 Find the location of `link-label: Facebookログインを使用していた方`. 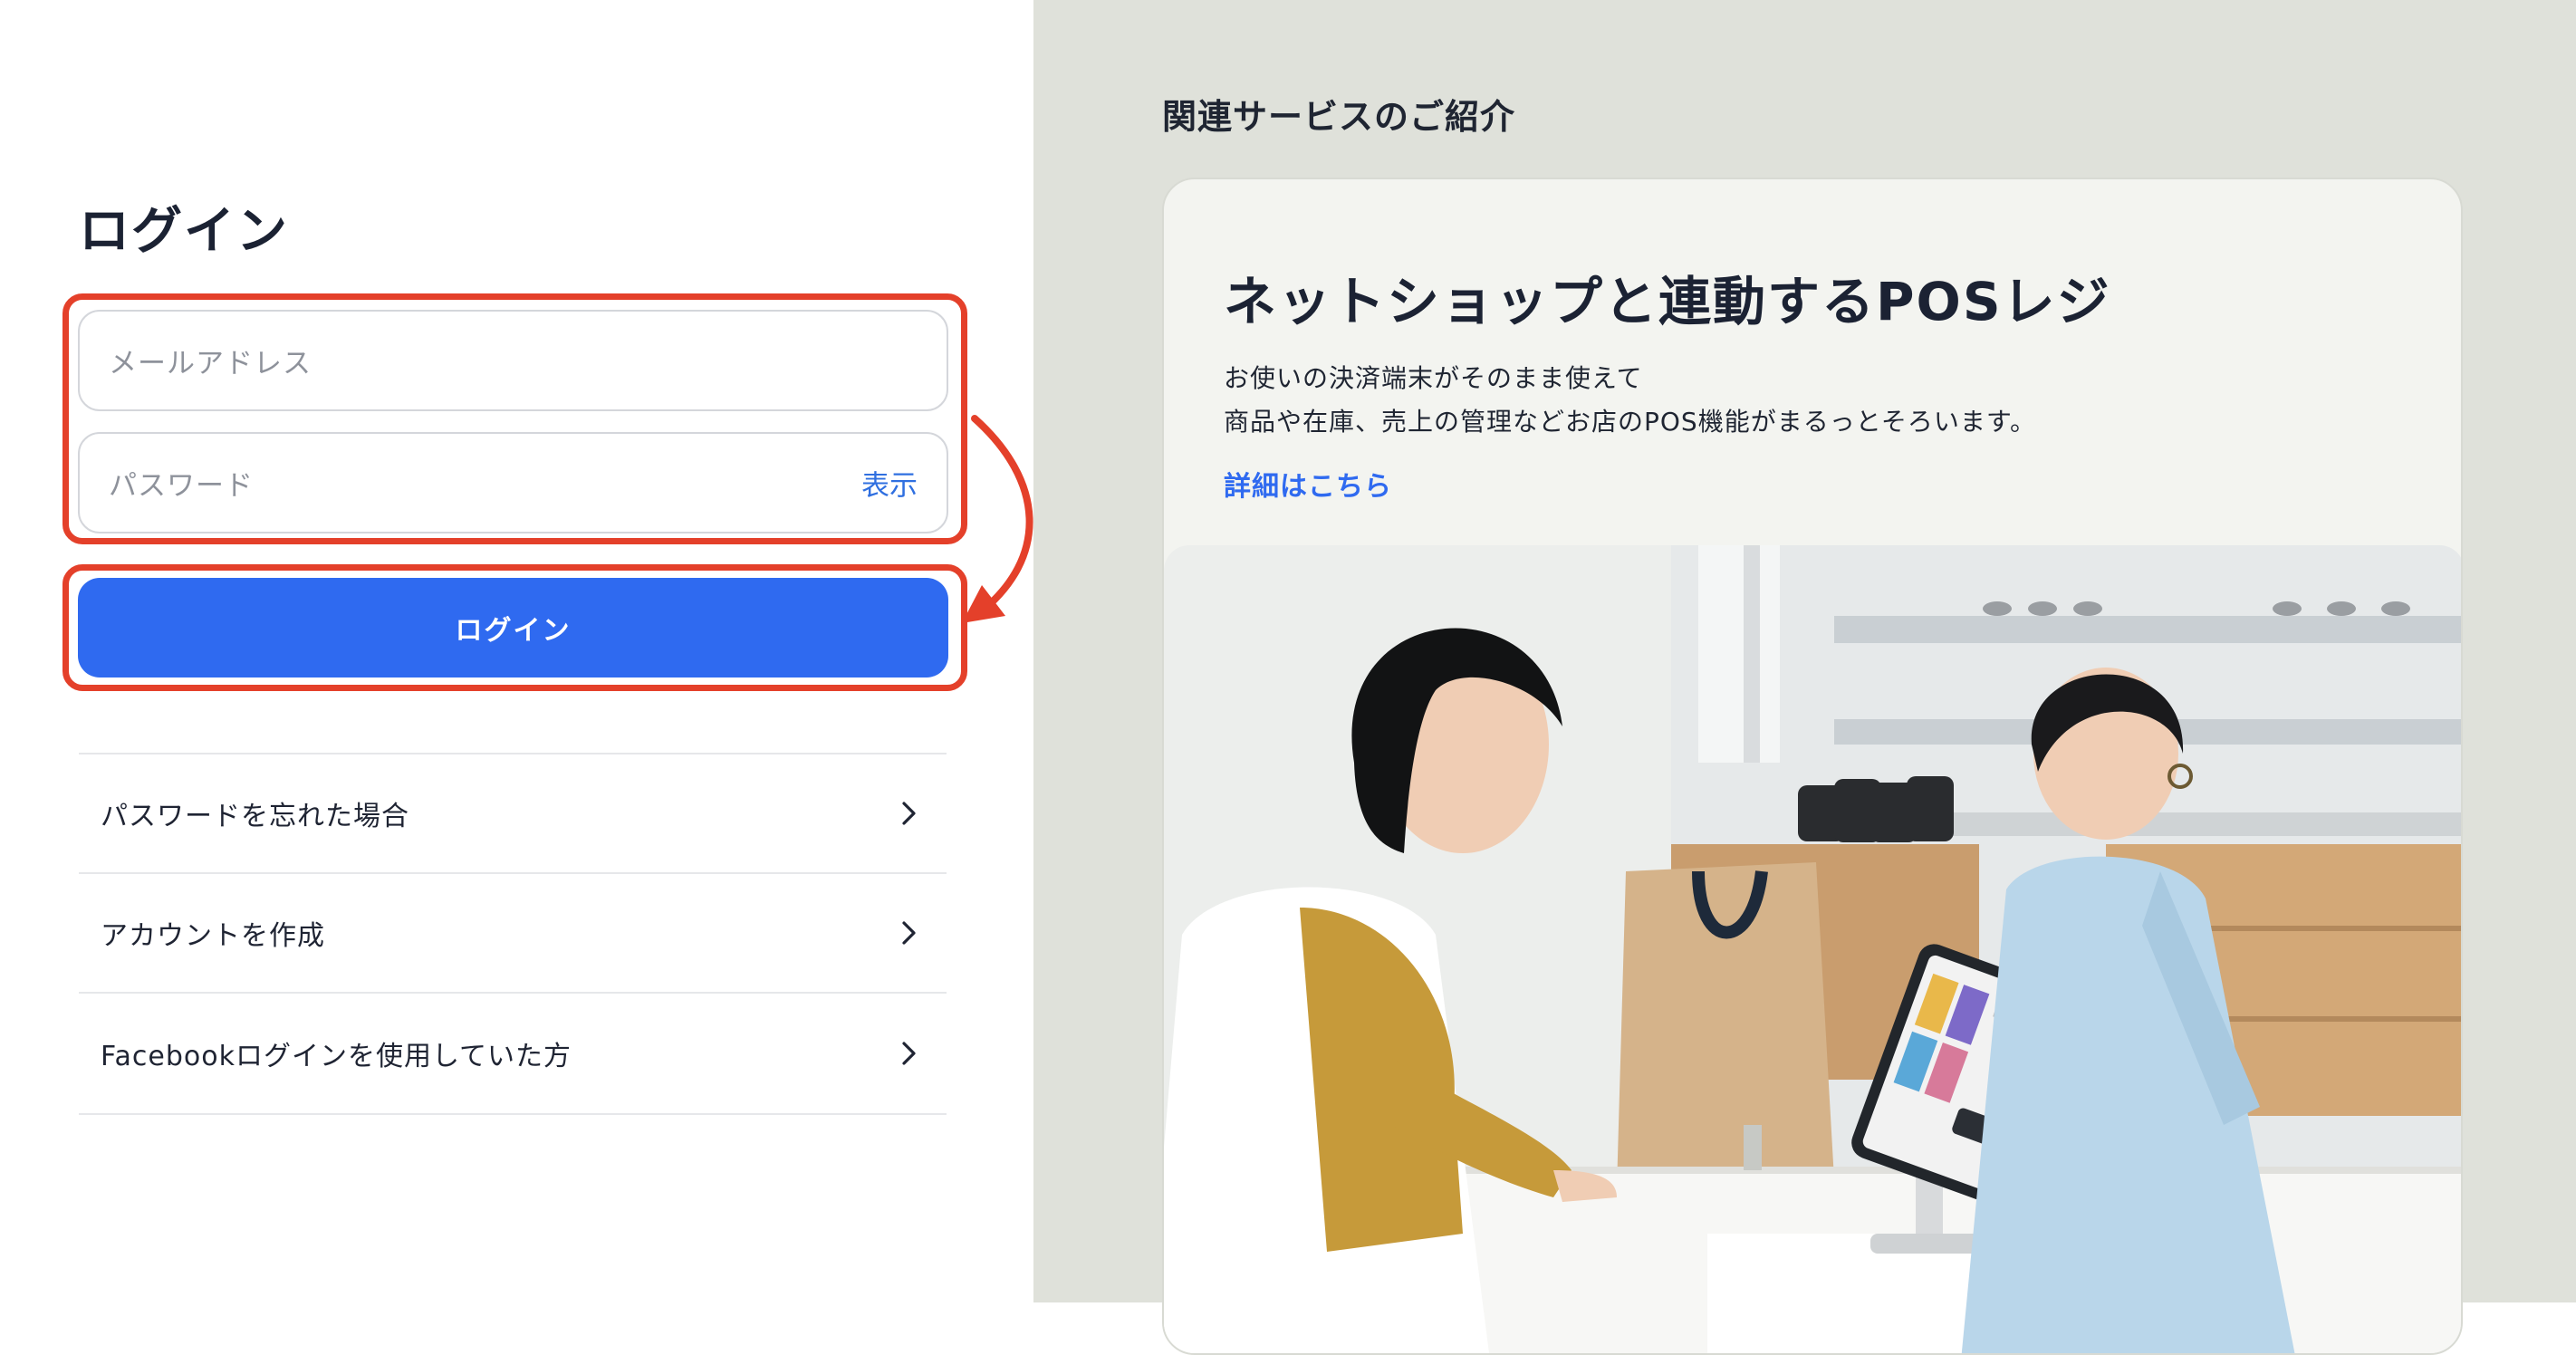

link-label: Facebookログインを使用していた方 is located at coordinates (336, 1056).